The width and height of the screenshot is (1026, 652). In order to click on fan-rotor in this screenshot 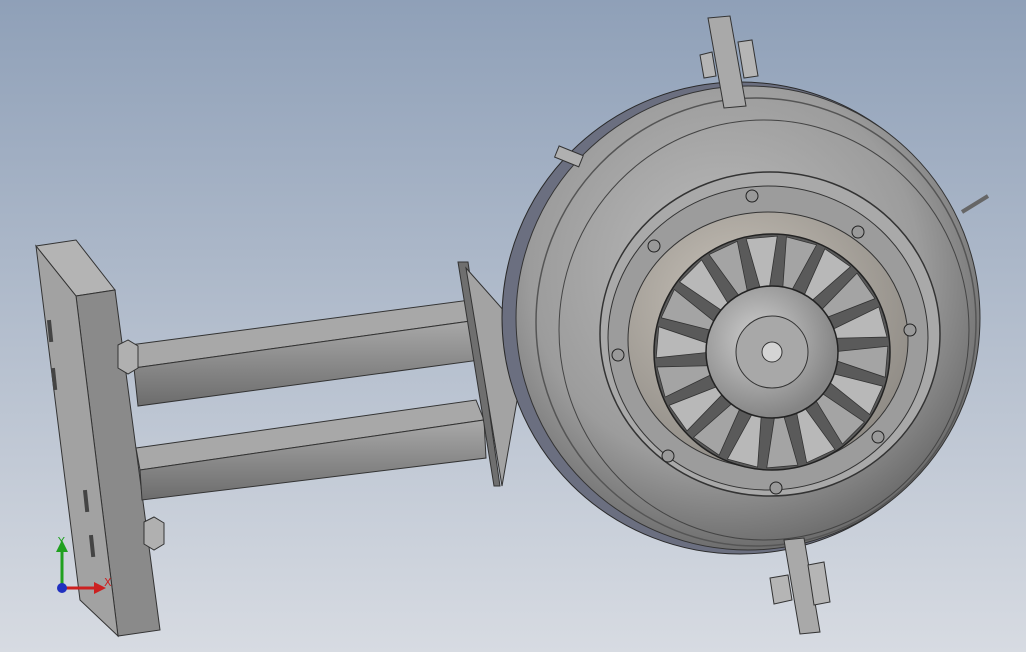, I will do `click(772, 352)`.